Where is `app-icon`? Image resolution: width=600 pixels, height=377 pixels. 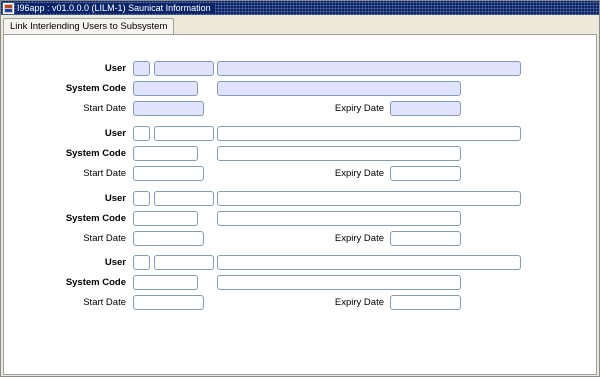 app-icon is located at coordinates (8, 8).